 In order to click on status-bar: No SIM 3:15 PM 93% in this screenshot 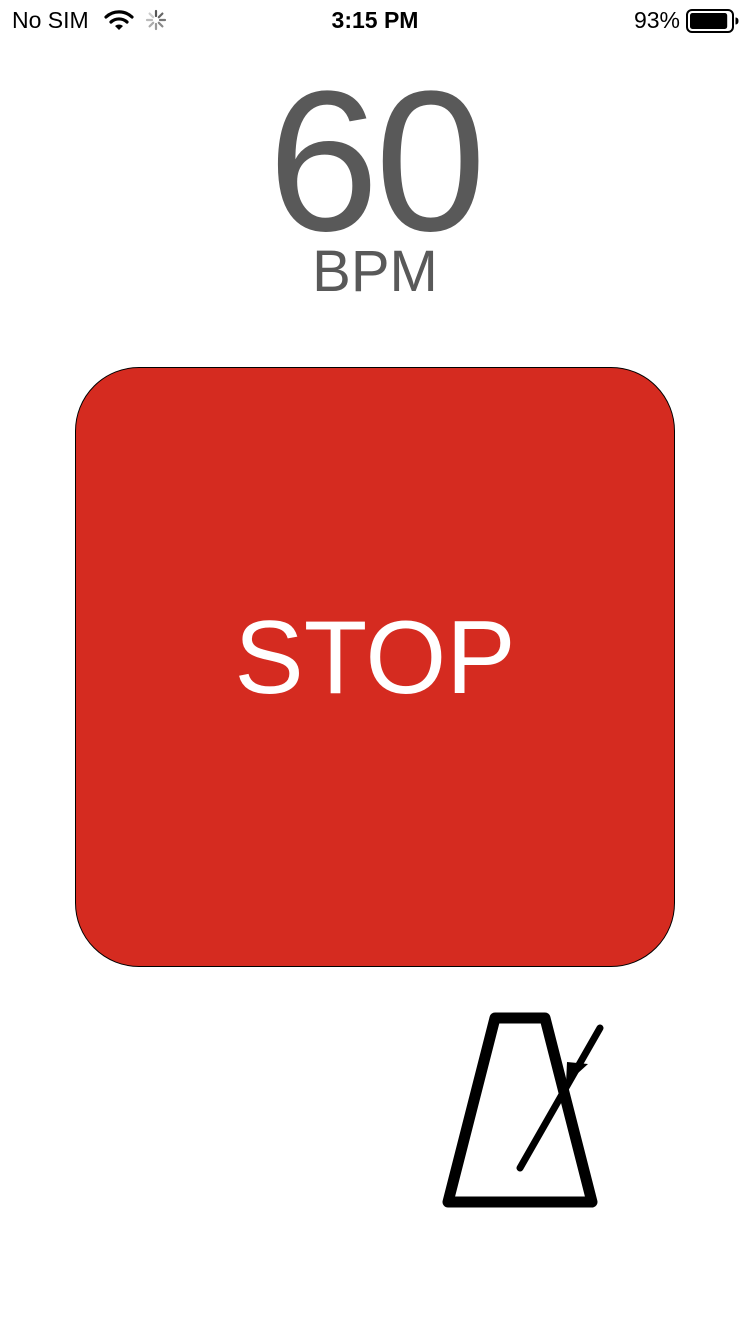, I will do `click(375, 20)`.